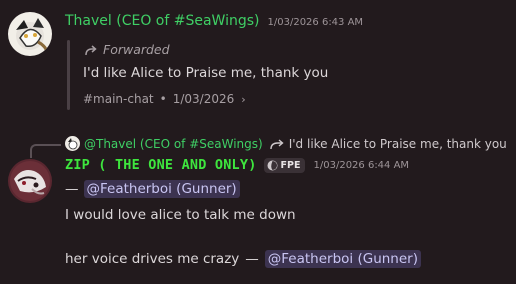  Describe the element at coordinates (203, 99) in the screenshot. I see `source-date: 1/03/2026` at that location.